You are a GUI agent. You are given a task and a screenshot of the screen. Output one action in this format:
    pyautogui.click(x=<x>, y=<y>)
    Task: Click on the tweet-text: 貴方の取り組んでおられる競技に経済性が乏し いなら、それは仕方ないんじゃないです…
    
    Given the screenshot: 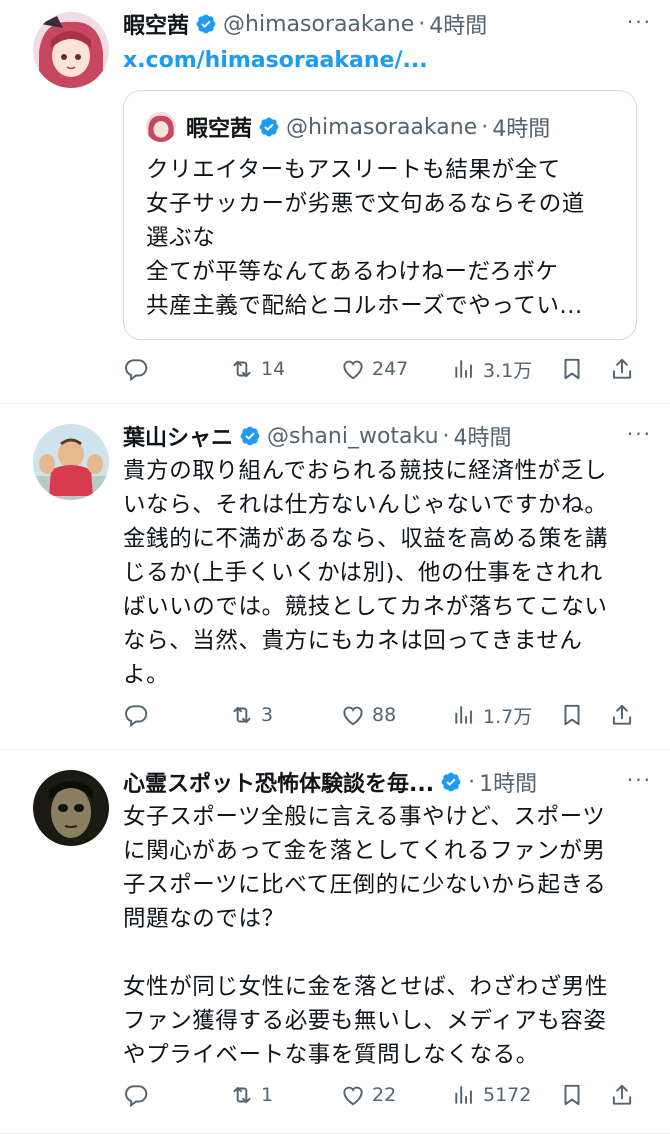 What is the action you would take?
    pyautogui.click(x=366, y=573)
    